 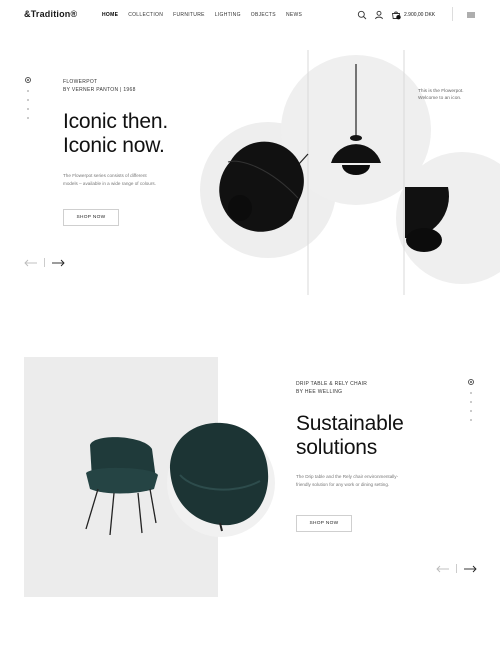 I want to click on caption-line: This is the Flowerpot., so click(x=441, y=91).